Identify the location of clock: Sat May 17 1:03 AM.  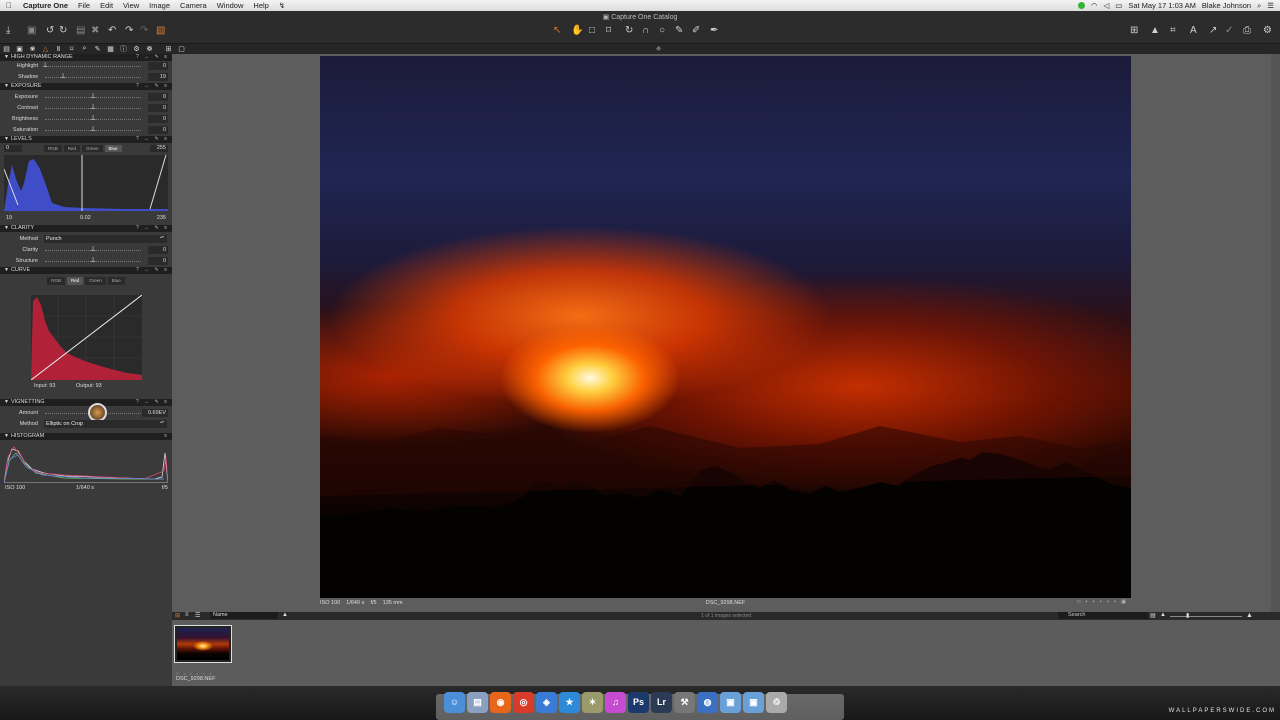
(1162, 5).